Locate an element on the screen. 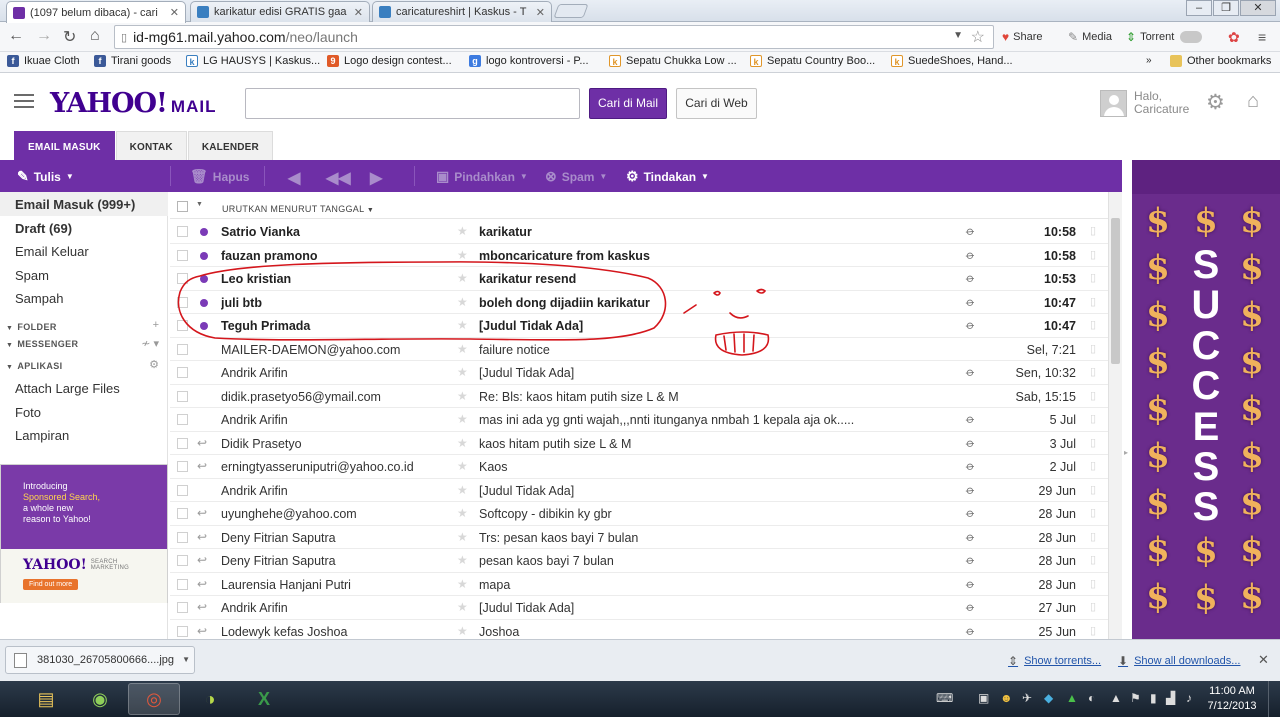 The width and height of the screenshot is (1280, 717). spam-button: ⊗ Spam ▼ is located at coordinates (576, 176).